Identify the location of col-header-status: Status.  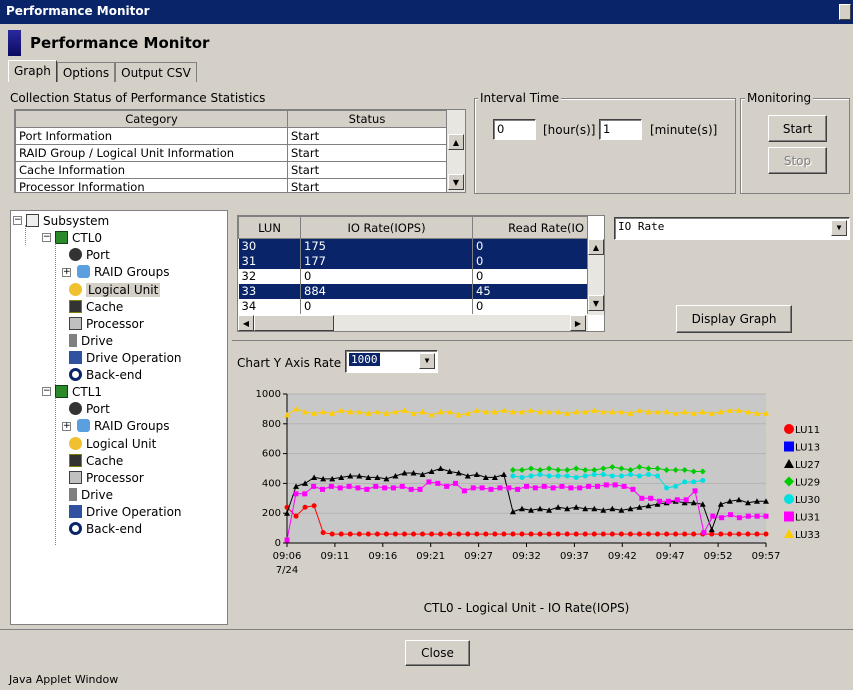
(367, 119).